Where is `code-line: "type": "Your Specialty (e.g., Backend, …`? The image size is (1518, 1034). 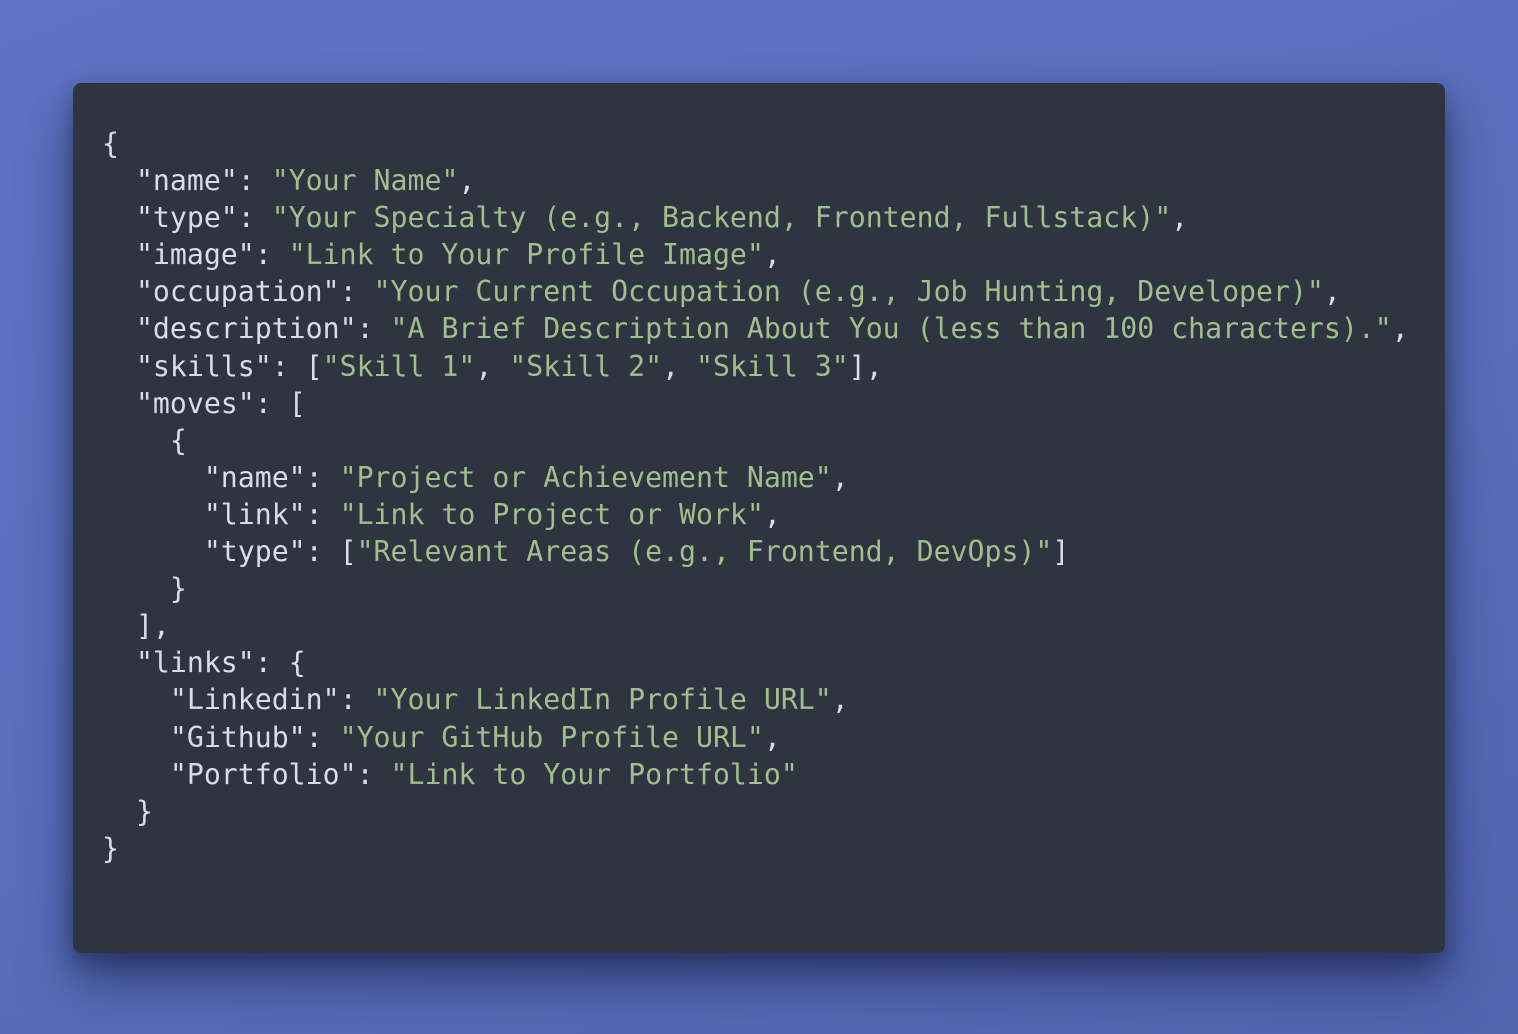
code-line: "type": "Your Specialty (e.g., Backend, … is located at coordinates (662, 218).